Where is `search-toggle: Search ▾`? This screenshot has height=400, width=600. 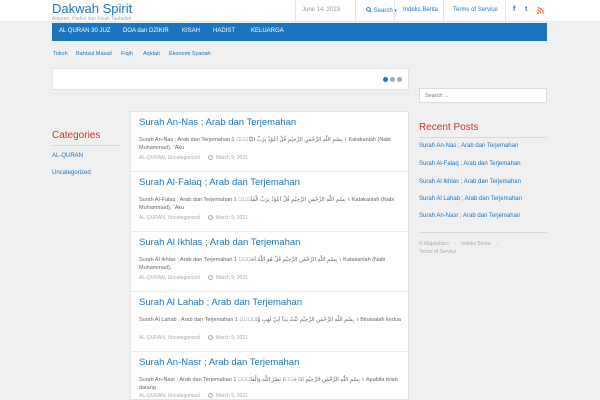
search-toggle: Search ▾ is located at coordinates (381, 10).